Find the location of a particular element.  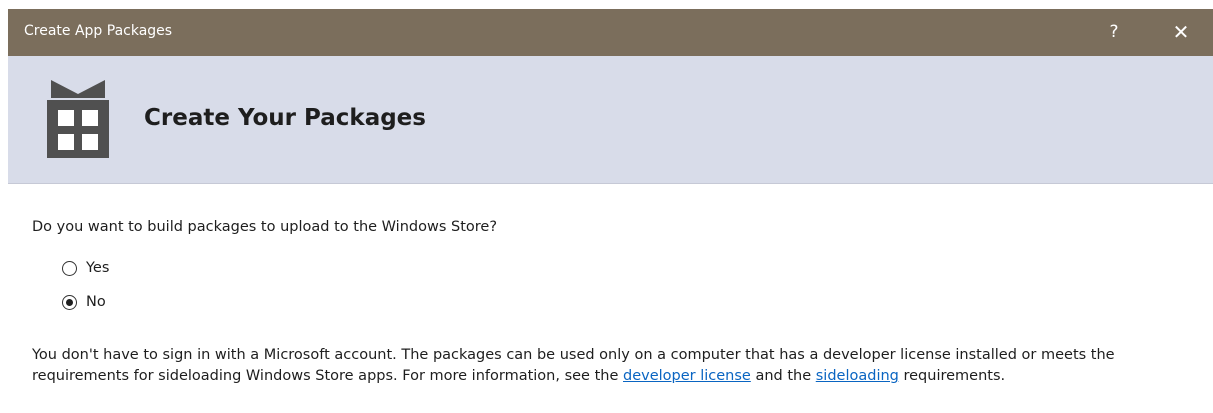

sideloading-link: sideloading is located at coordinates (857, 376).